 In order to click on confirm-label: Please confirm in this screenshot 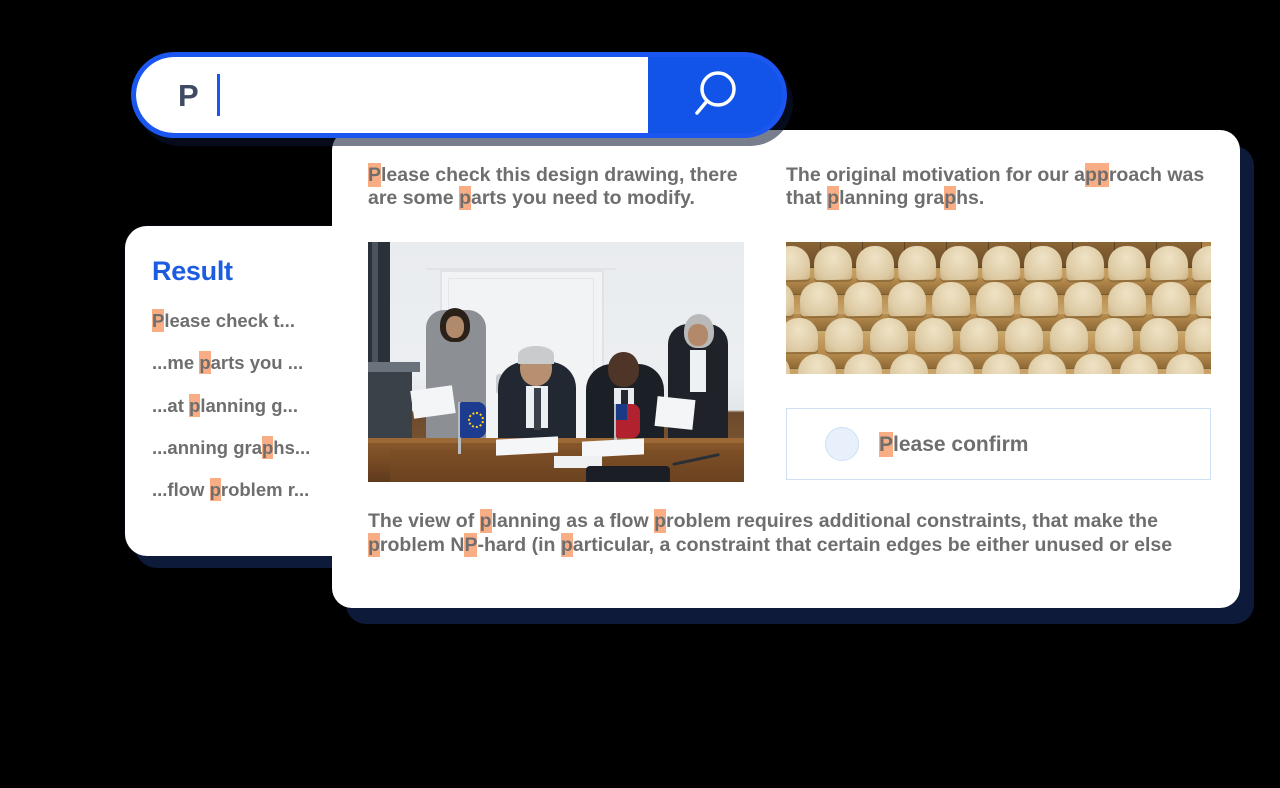, I will do `click(954, 444)`.